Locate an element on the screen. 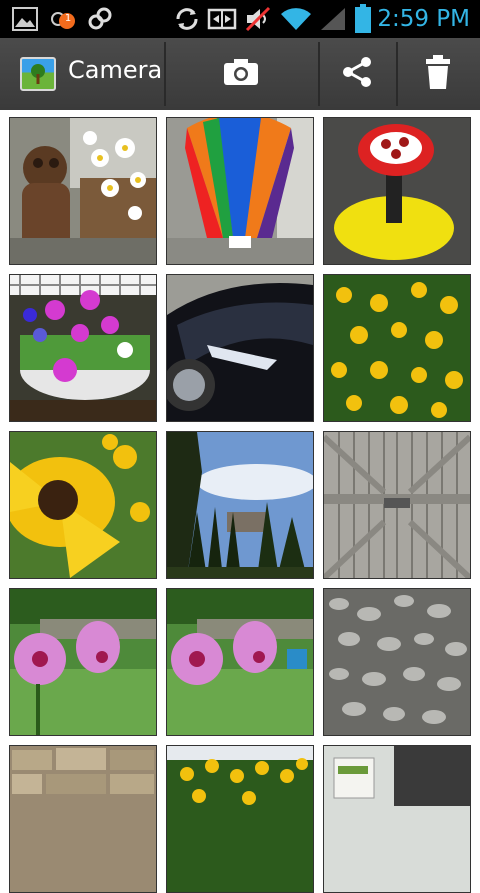 The image size is (480, 893). chain-link-icon is located at coordinates (100, 19).